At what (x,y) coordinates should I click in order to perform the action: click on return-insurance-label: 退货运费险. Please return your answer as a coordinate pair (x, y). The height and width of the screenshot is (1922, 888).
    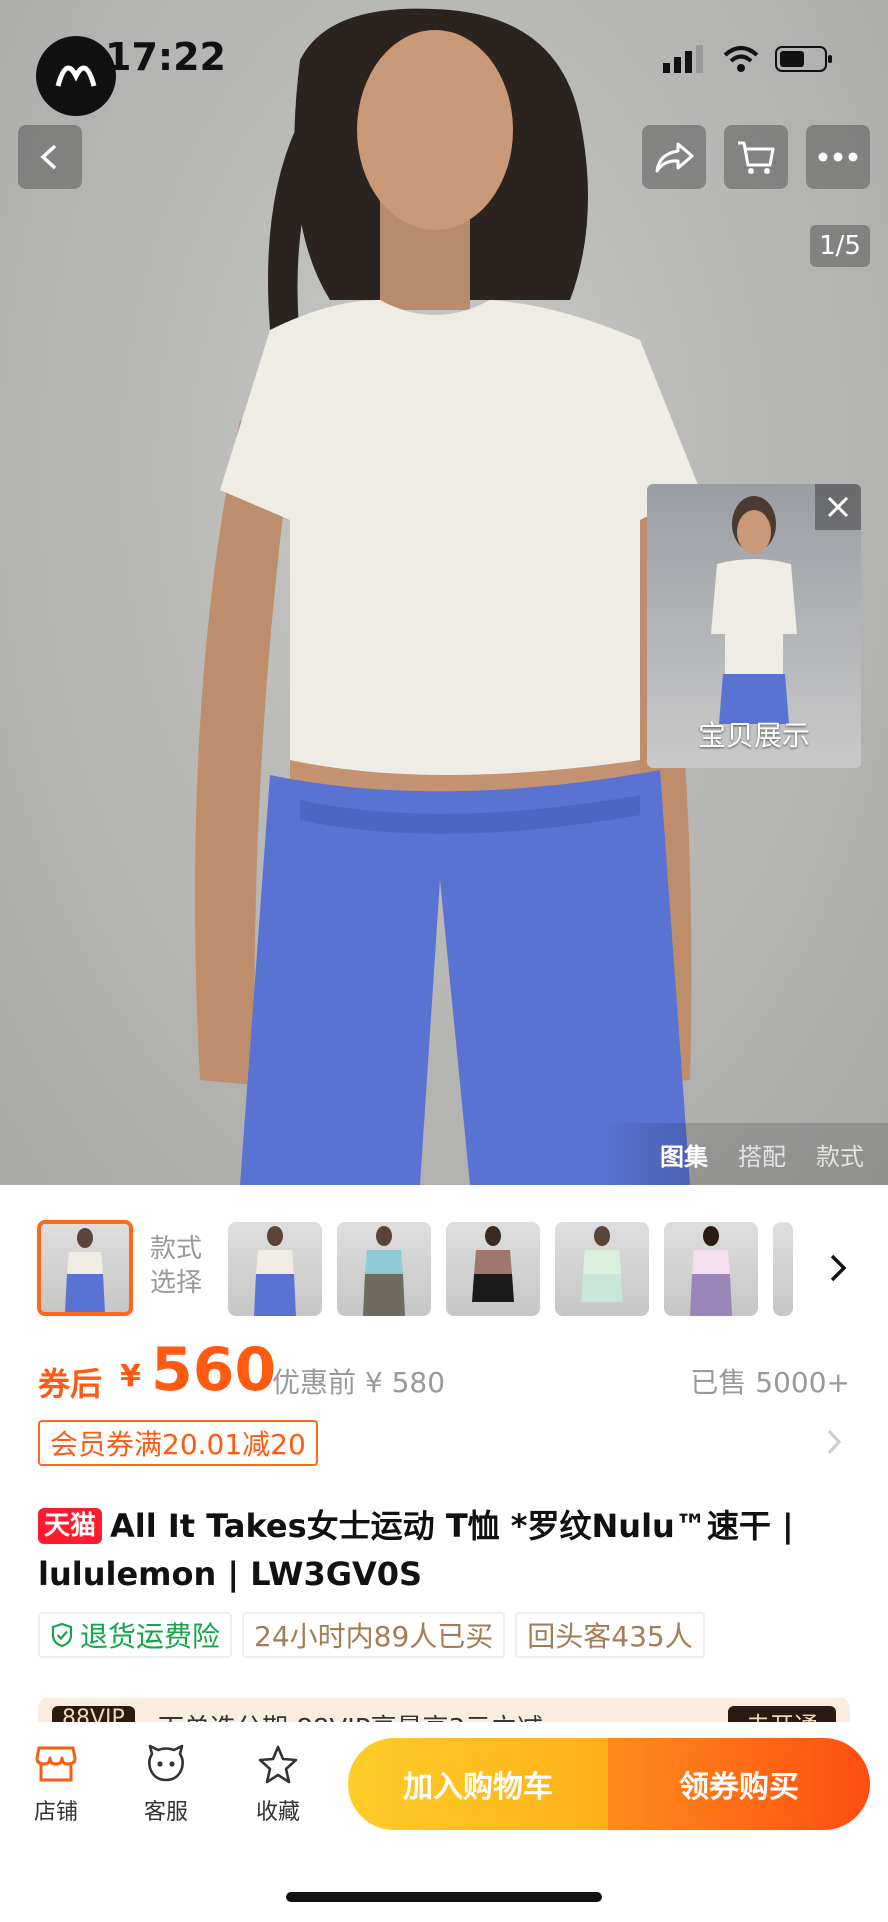
    Looking at the image, I should click on (150, 1636).